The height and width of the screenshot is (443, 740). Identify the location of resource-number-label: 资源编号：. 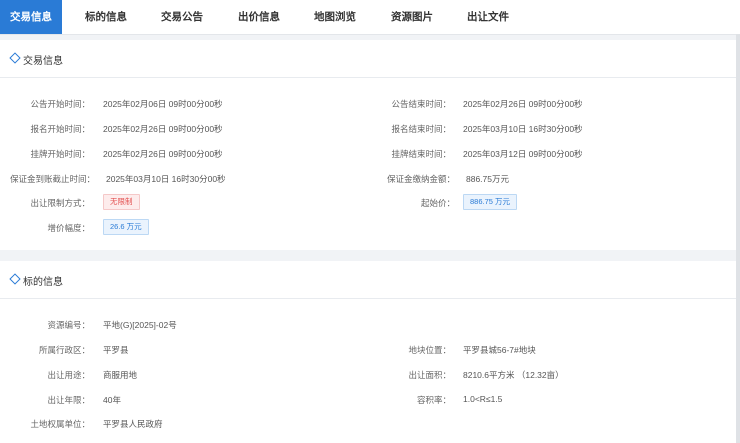
(68, 325).